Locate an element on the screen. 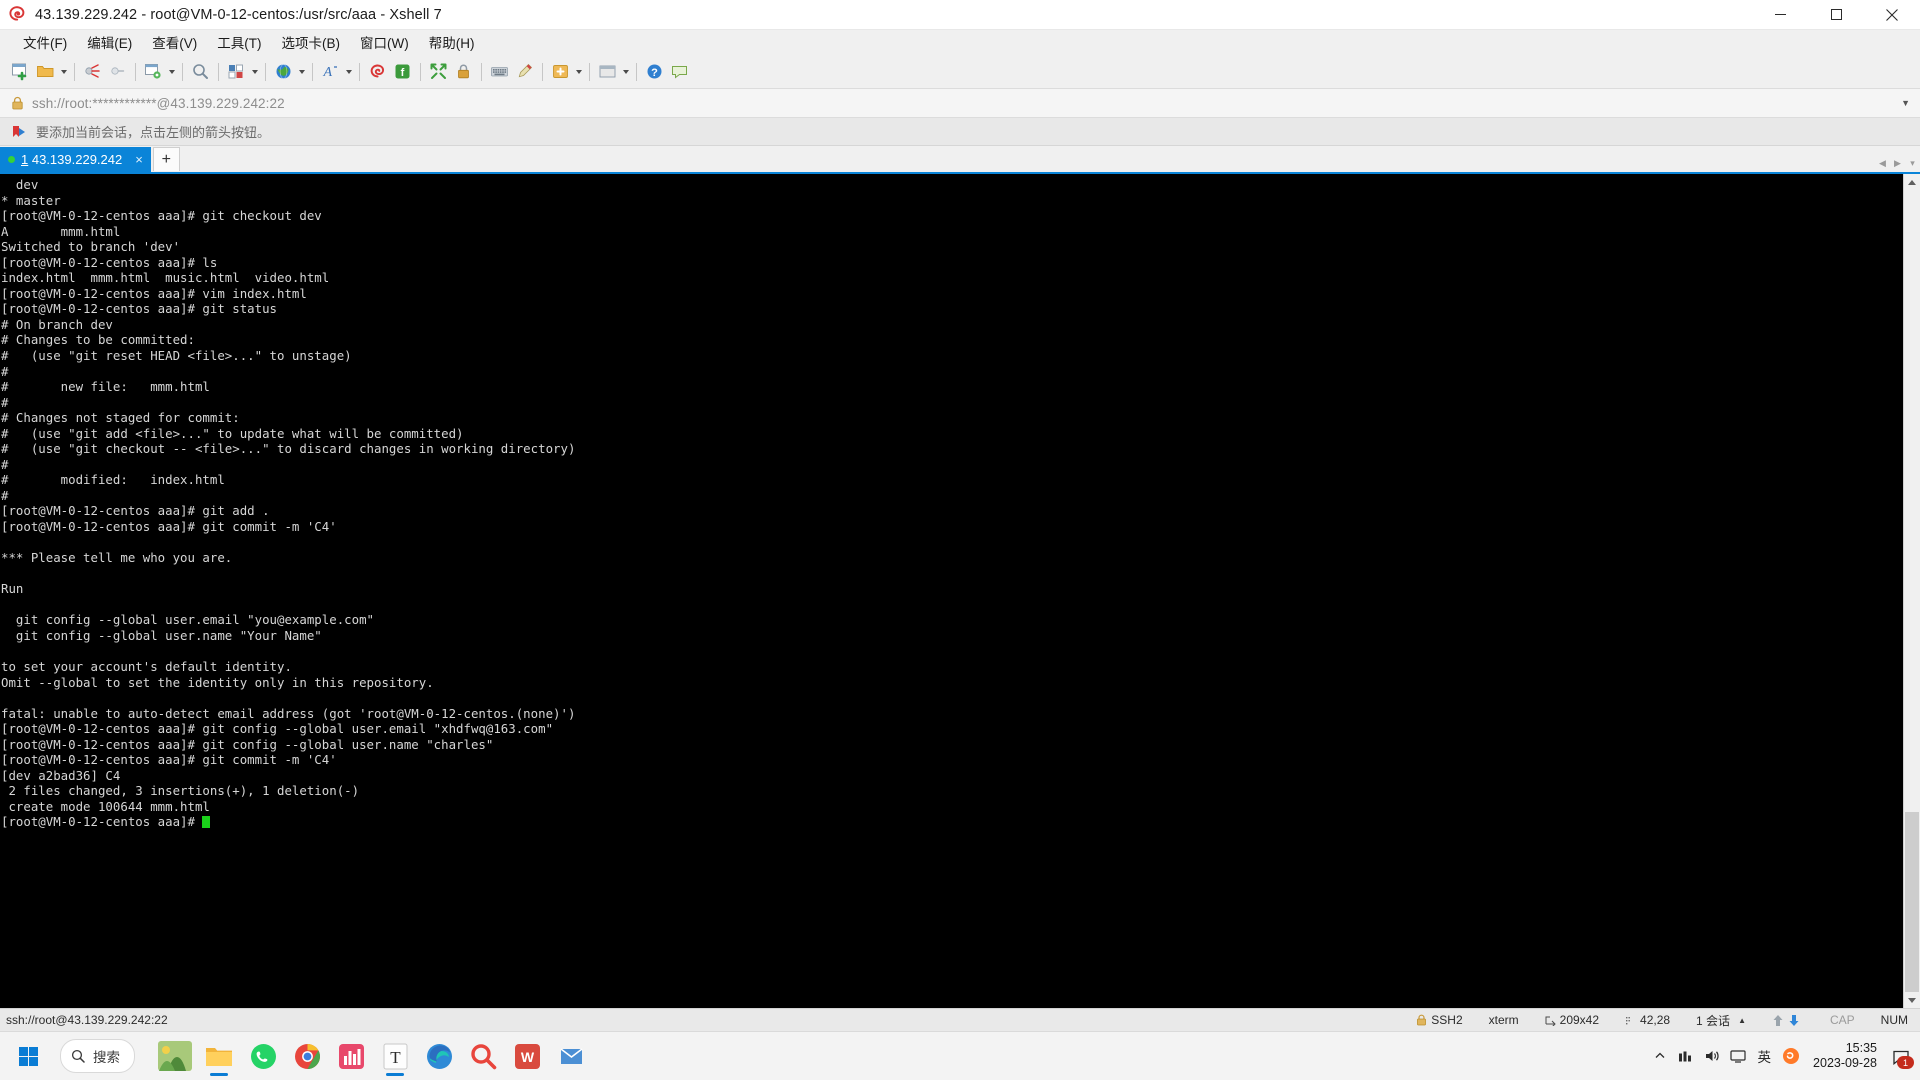  notice-text: 要添加当前会话，点击左侧的箭头按钮。 is located at coordinates (153, 132).